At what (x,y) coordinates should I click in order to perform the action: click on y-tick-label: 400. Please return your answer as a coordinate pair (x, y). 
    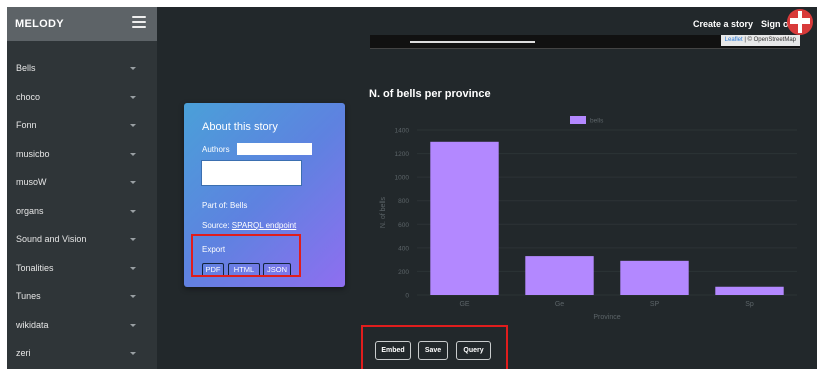
    Looking at the image, I should click on (403, 248).